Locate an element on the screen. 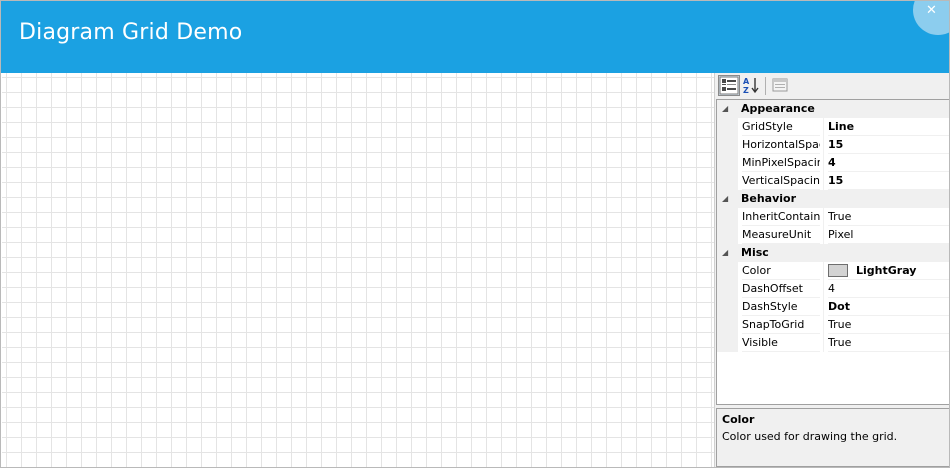 The image size is (950, 468). window-title: Diagram Grid Demo is located at coordinates (131, 32).